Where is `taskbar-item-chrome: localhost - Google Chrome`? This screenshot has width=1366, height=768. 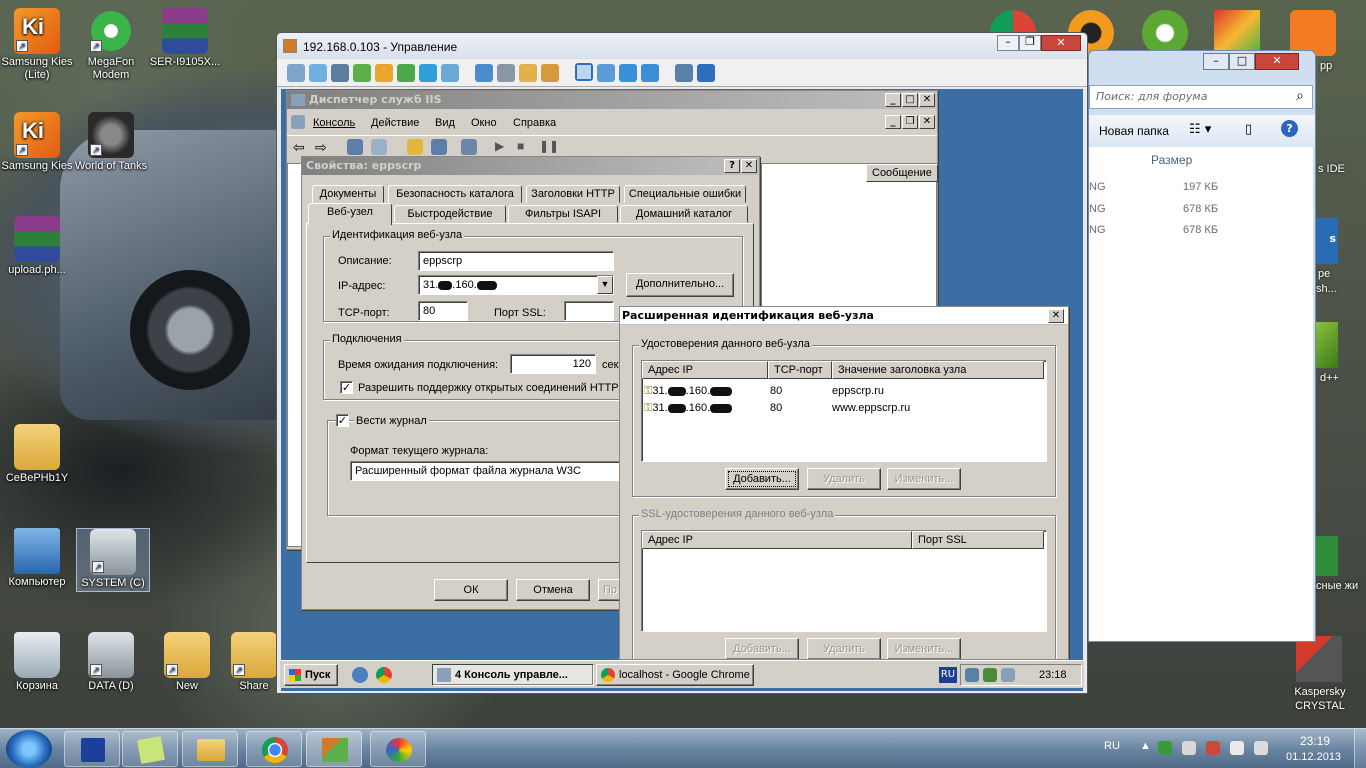 taskbar-item-chrome: localhost - Google Chrome is located at coordinates (675, 675).